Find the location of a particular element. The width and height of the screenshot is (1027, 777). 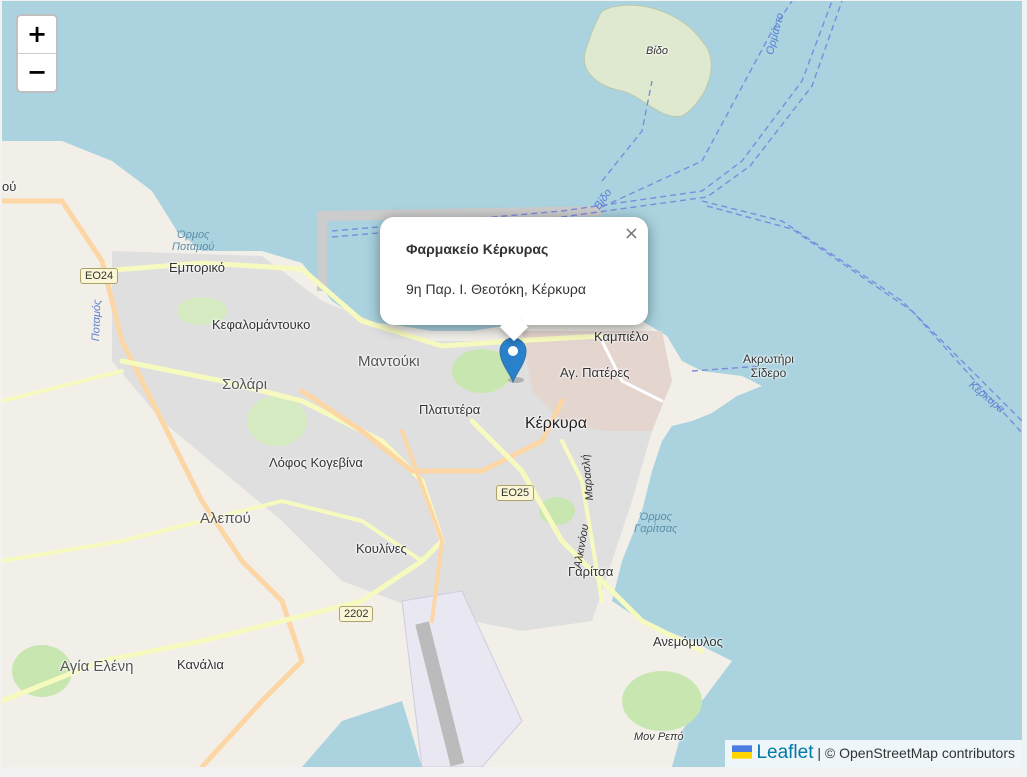

attribution: Leaflet | © OpenStreetMap contributors is located at coordinates (873, 753).